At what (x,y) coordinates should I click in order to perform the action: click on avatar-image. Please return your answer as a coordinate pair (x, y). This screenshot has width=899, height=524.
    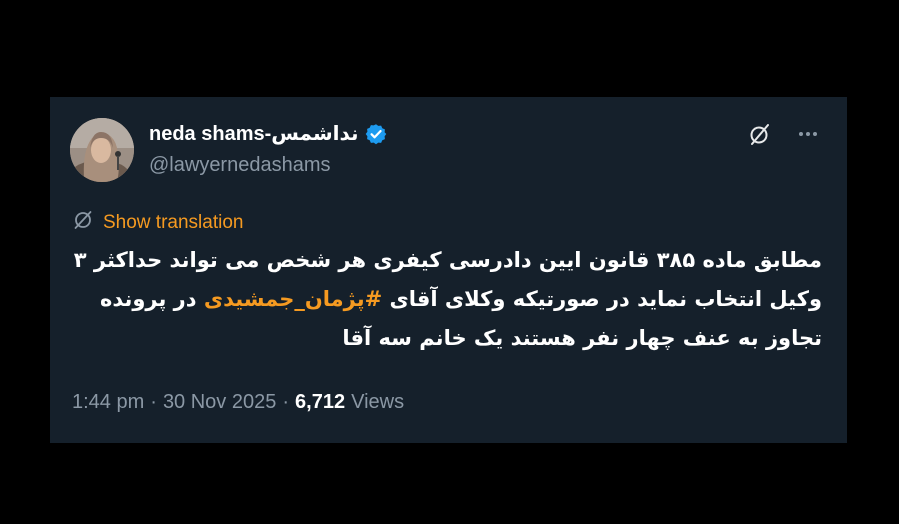
    Looking at the image, I should click on (102, 150).